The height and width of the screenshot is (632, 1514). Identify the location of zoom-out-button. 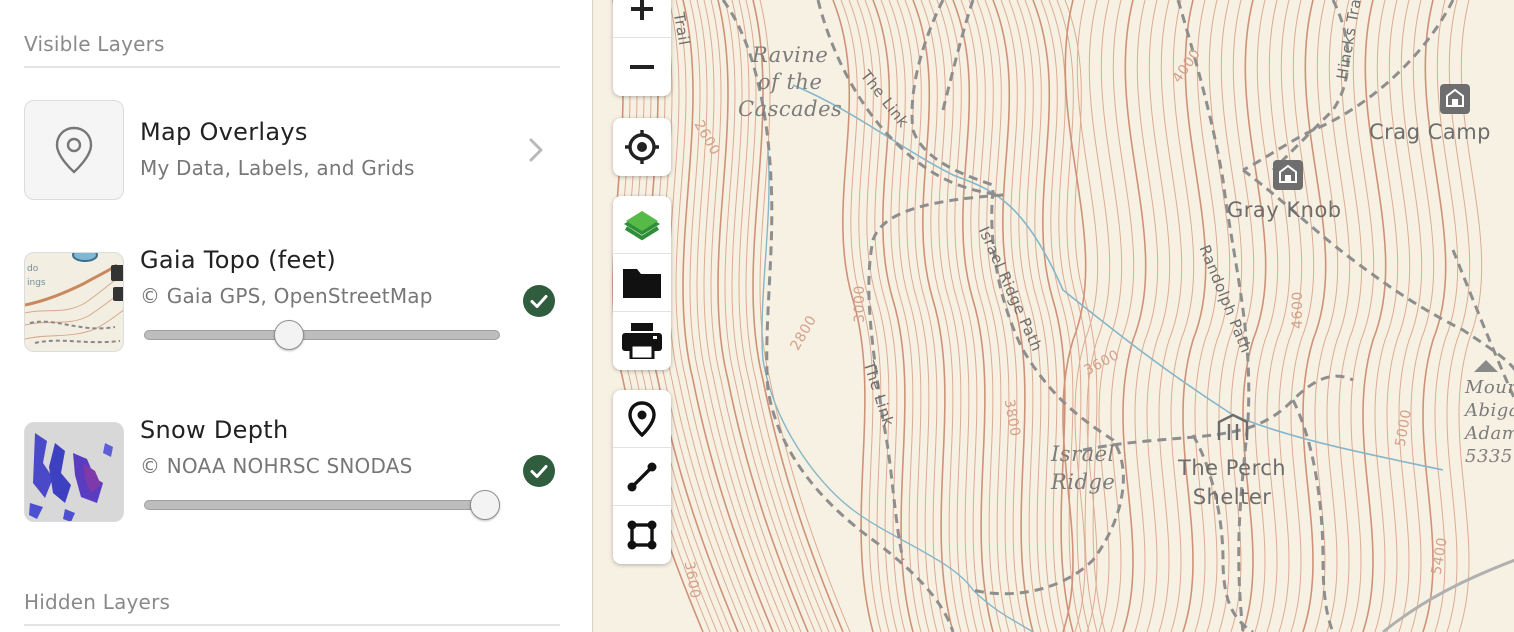
(642, 67).